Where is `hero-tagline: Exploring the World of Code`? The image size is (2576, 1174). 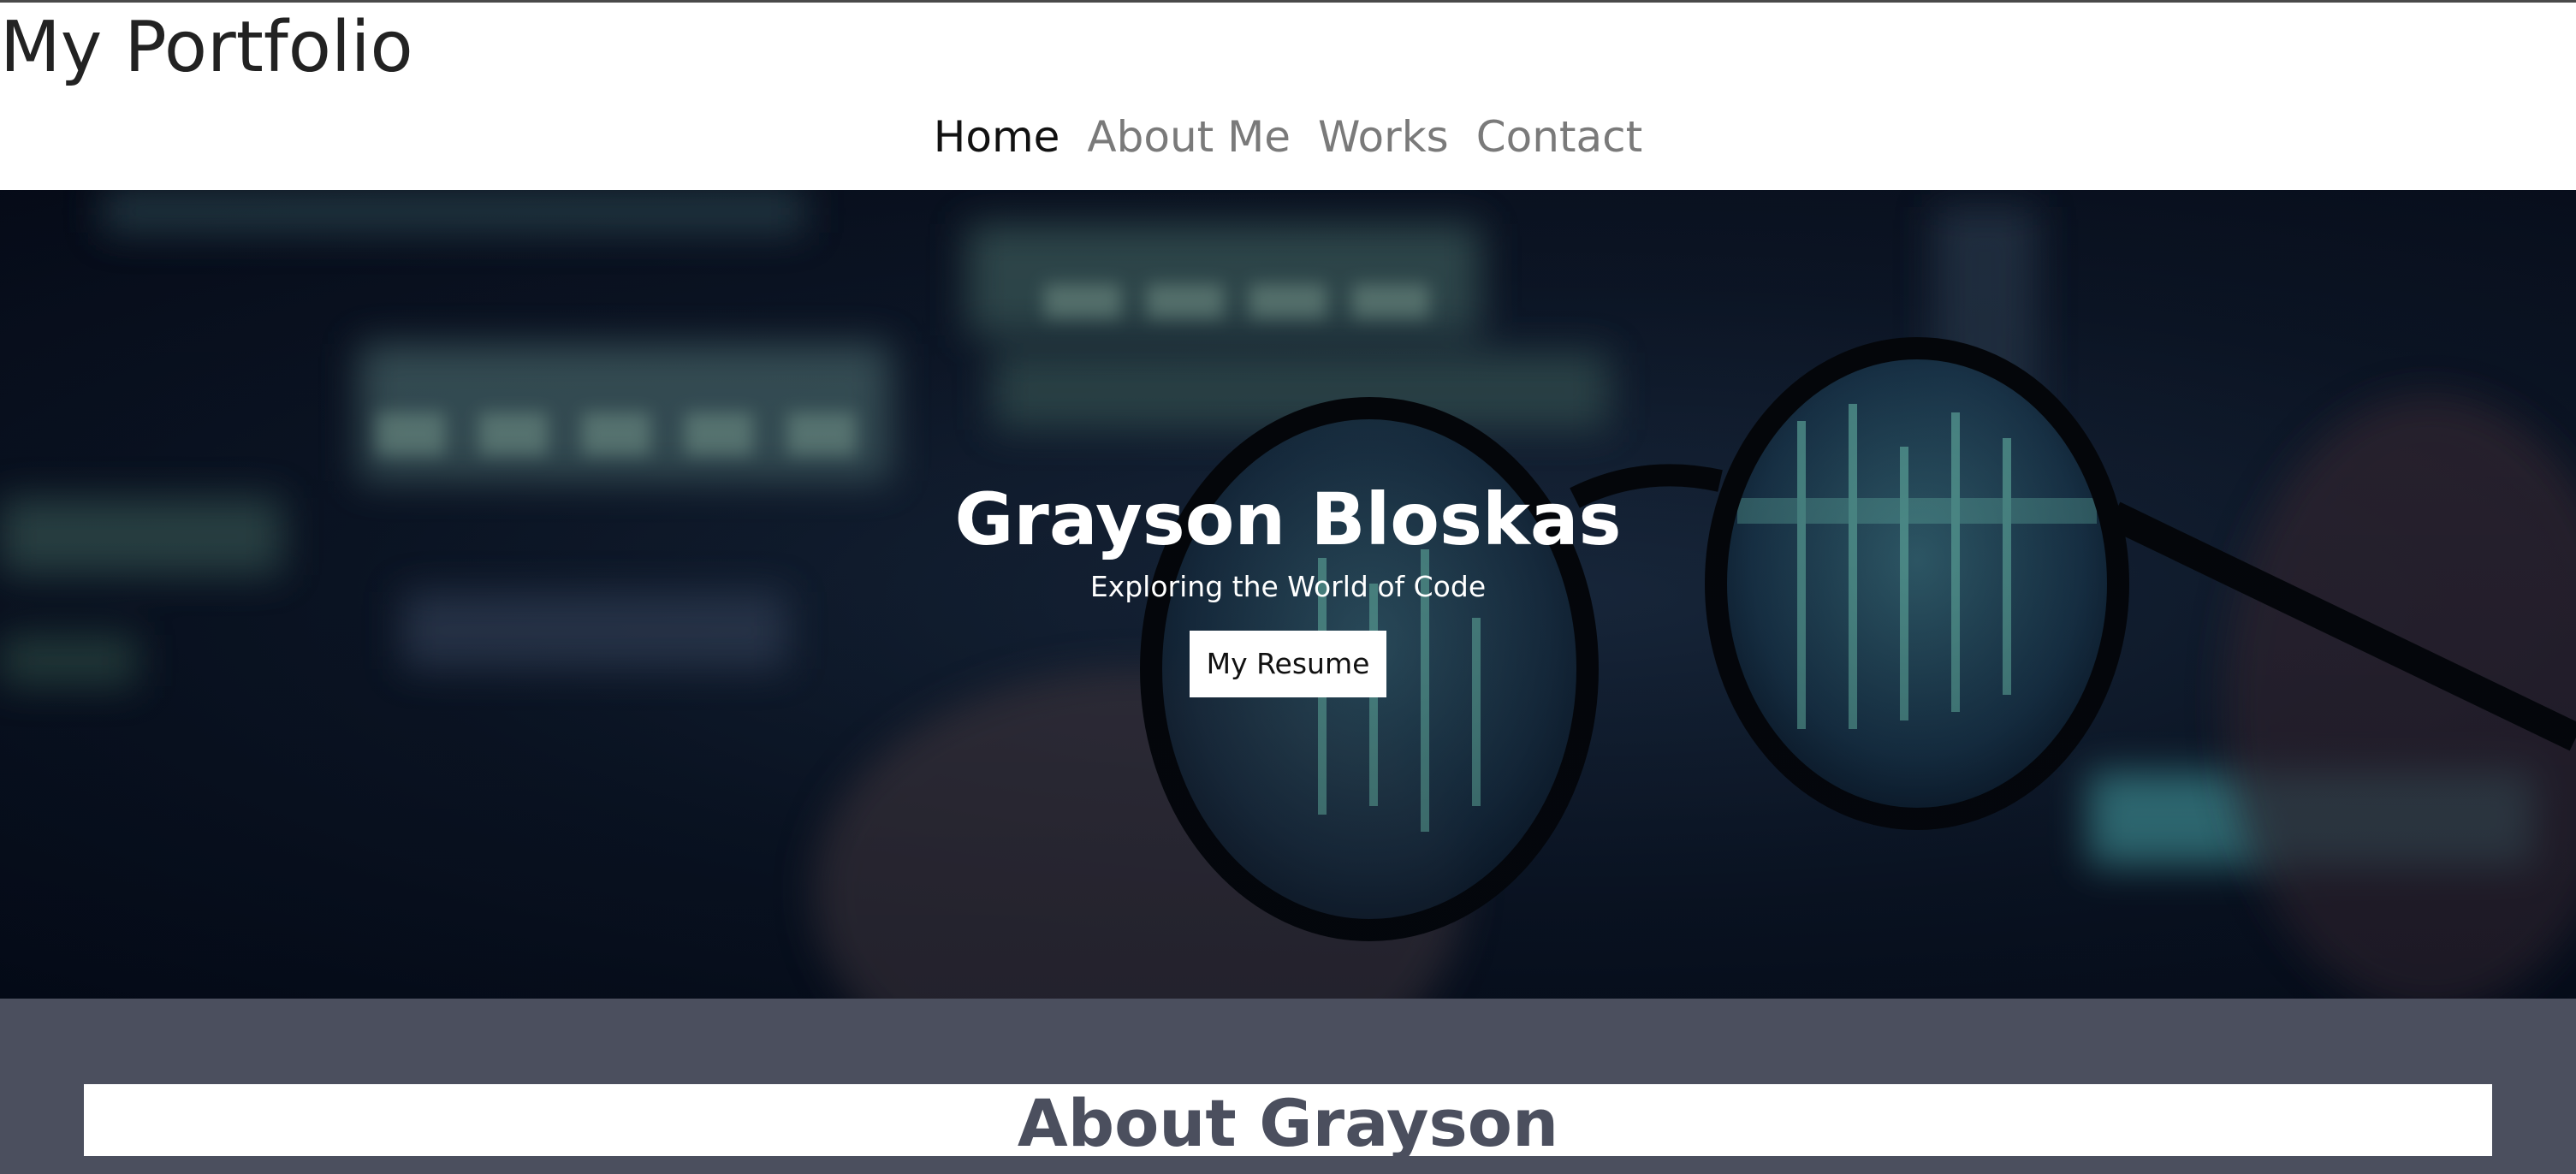 hero-tagline: Exploring the World of Code is located at coordinates (1288, 586).